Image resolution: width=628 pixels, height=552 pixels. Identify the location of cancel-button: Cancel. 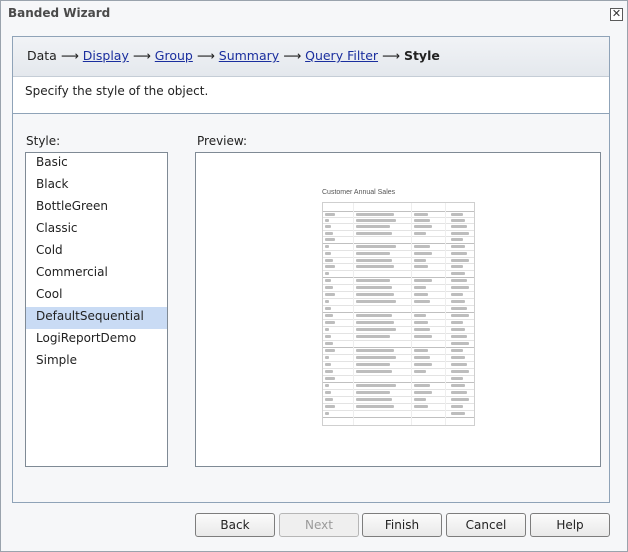
(486, 525).